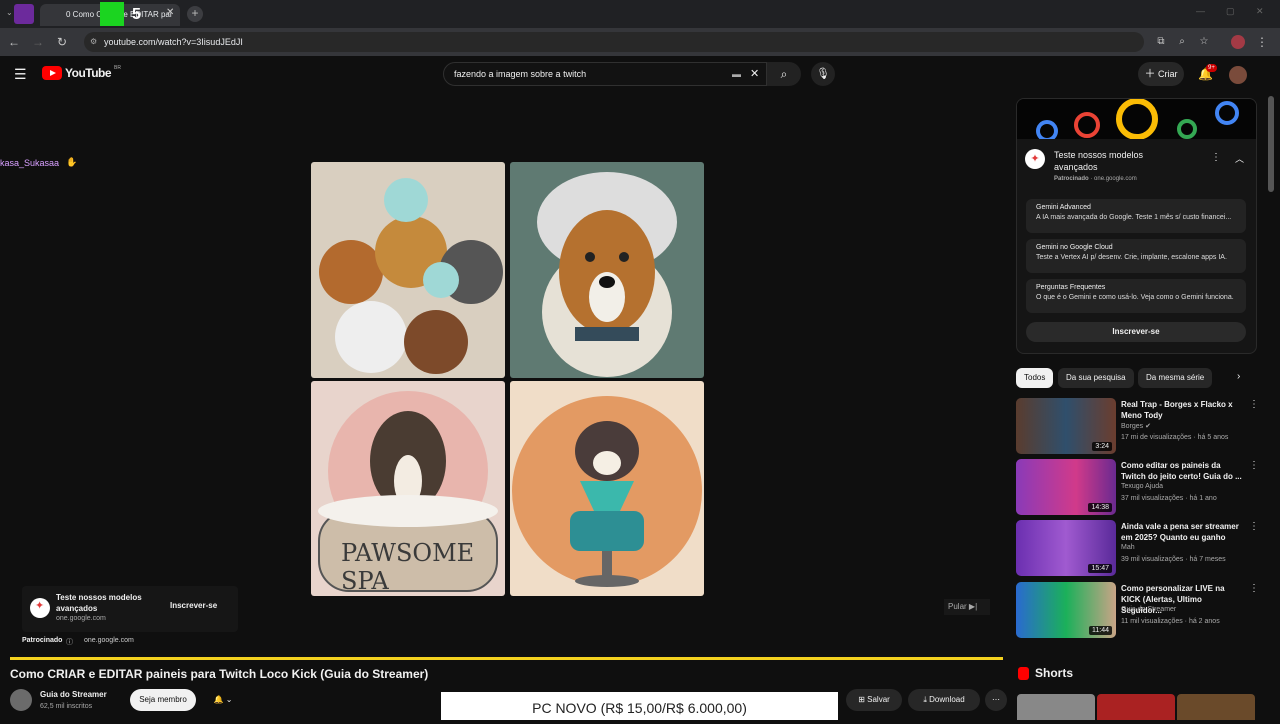 This screenshot has width=1280, height=724. What do you see at coordinates (69, 642) in the screenshot?
I see `info-icon: ⓘ` at bounding box center [69, 642].